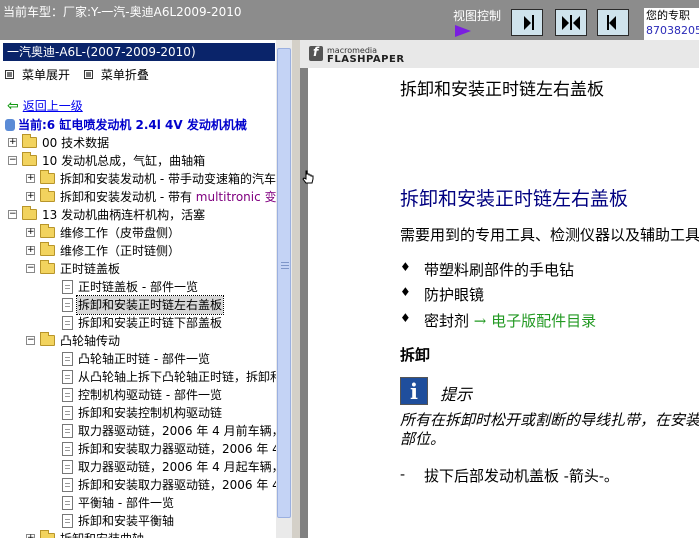  I want to click on menu-collapse-label: 菜单折叠, so click(124, 75).